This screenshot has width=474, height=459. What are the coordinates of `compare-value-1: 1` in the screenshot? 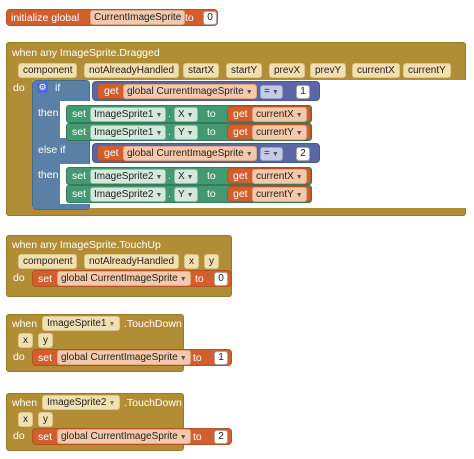 It's located at (303, 92).